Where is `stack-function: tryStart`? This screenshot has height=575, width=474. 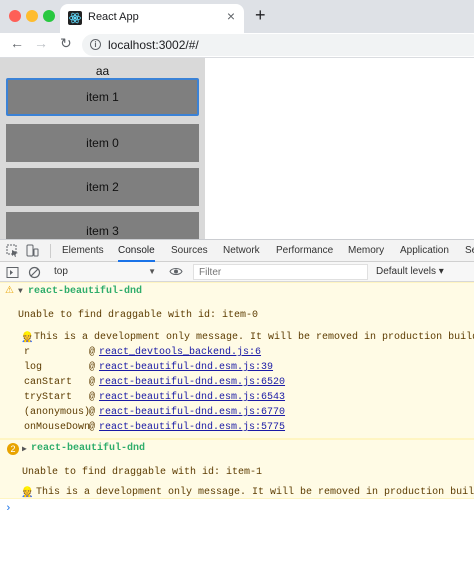 stack-function: tryStart is located at coordinates (48, 397).